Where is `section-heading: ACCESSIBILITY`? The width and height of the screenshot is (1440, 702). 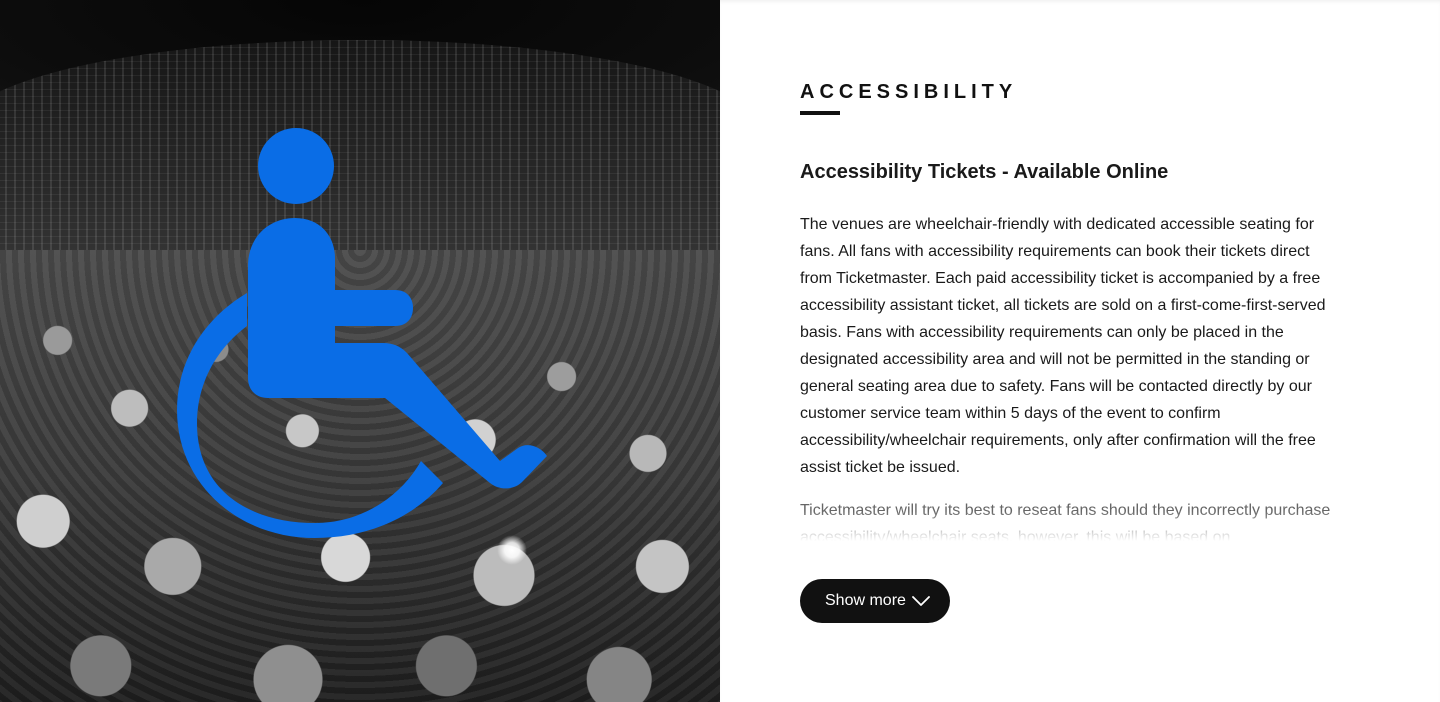
section-heading: ACCESSIBILITY is located at coordinates (909, 92).